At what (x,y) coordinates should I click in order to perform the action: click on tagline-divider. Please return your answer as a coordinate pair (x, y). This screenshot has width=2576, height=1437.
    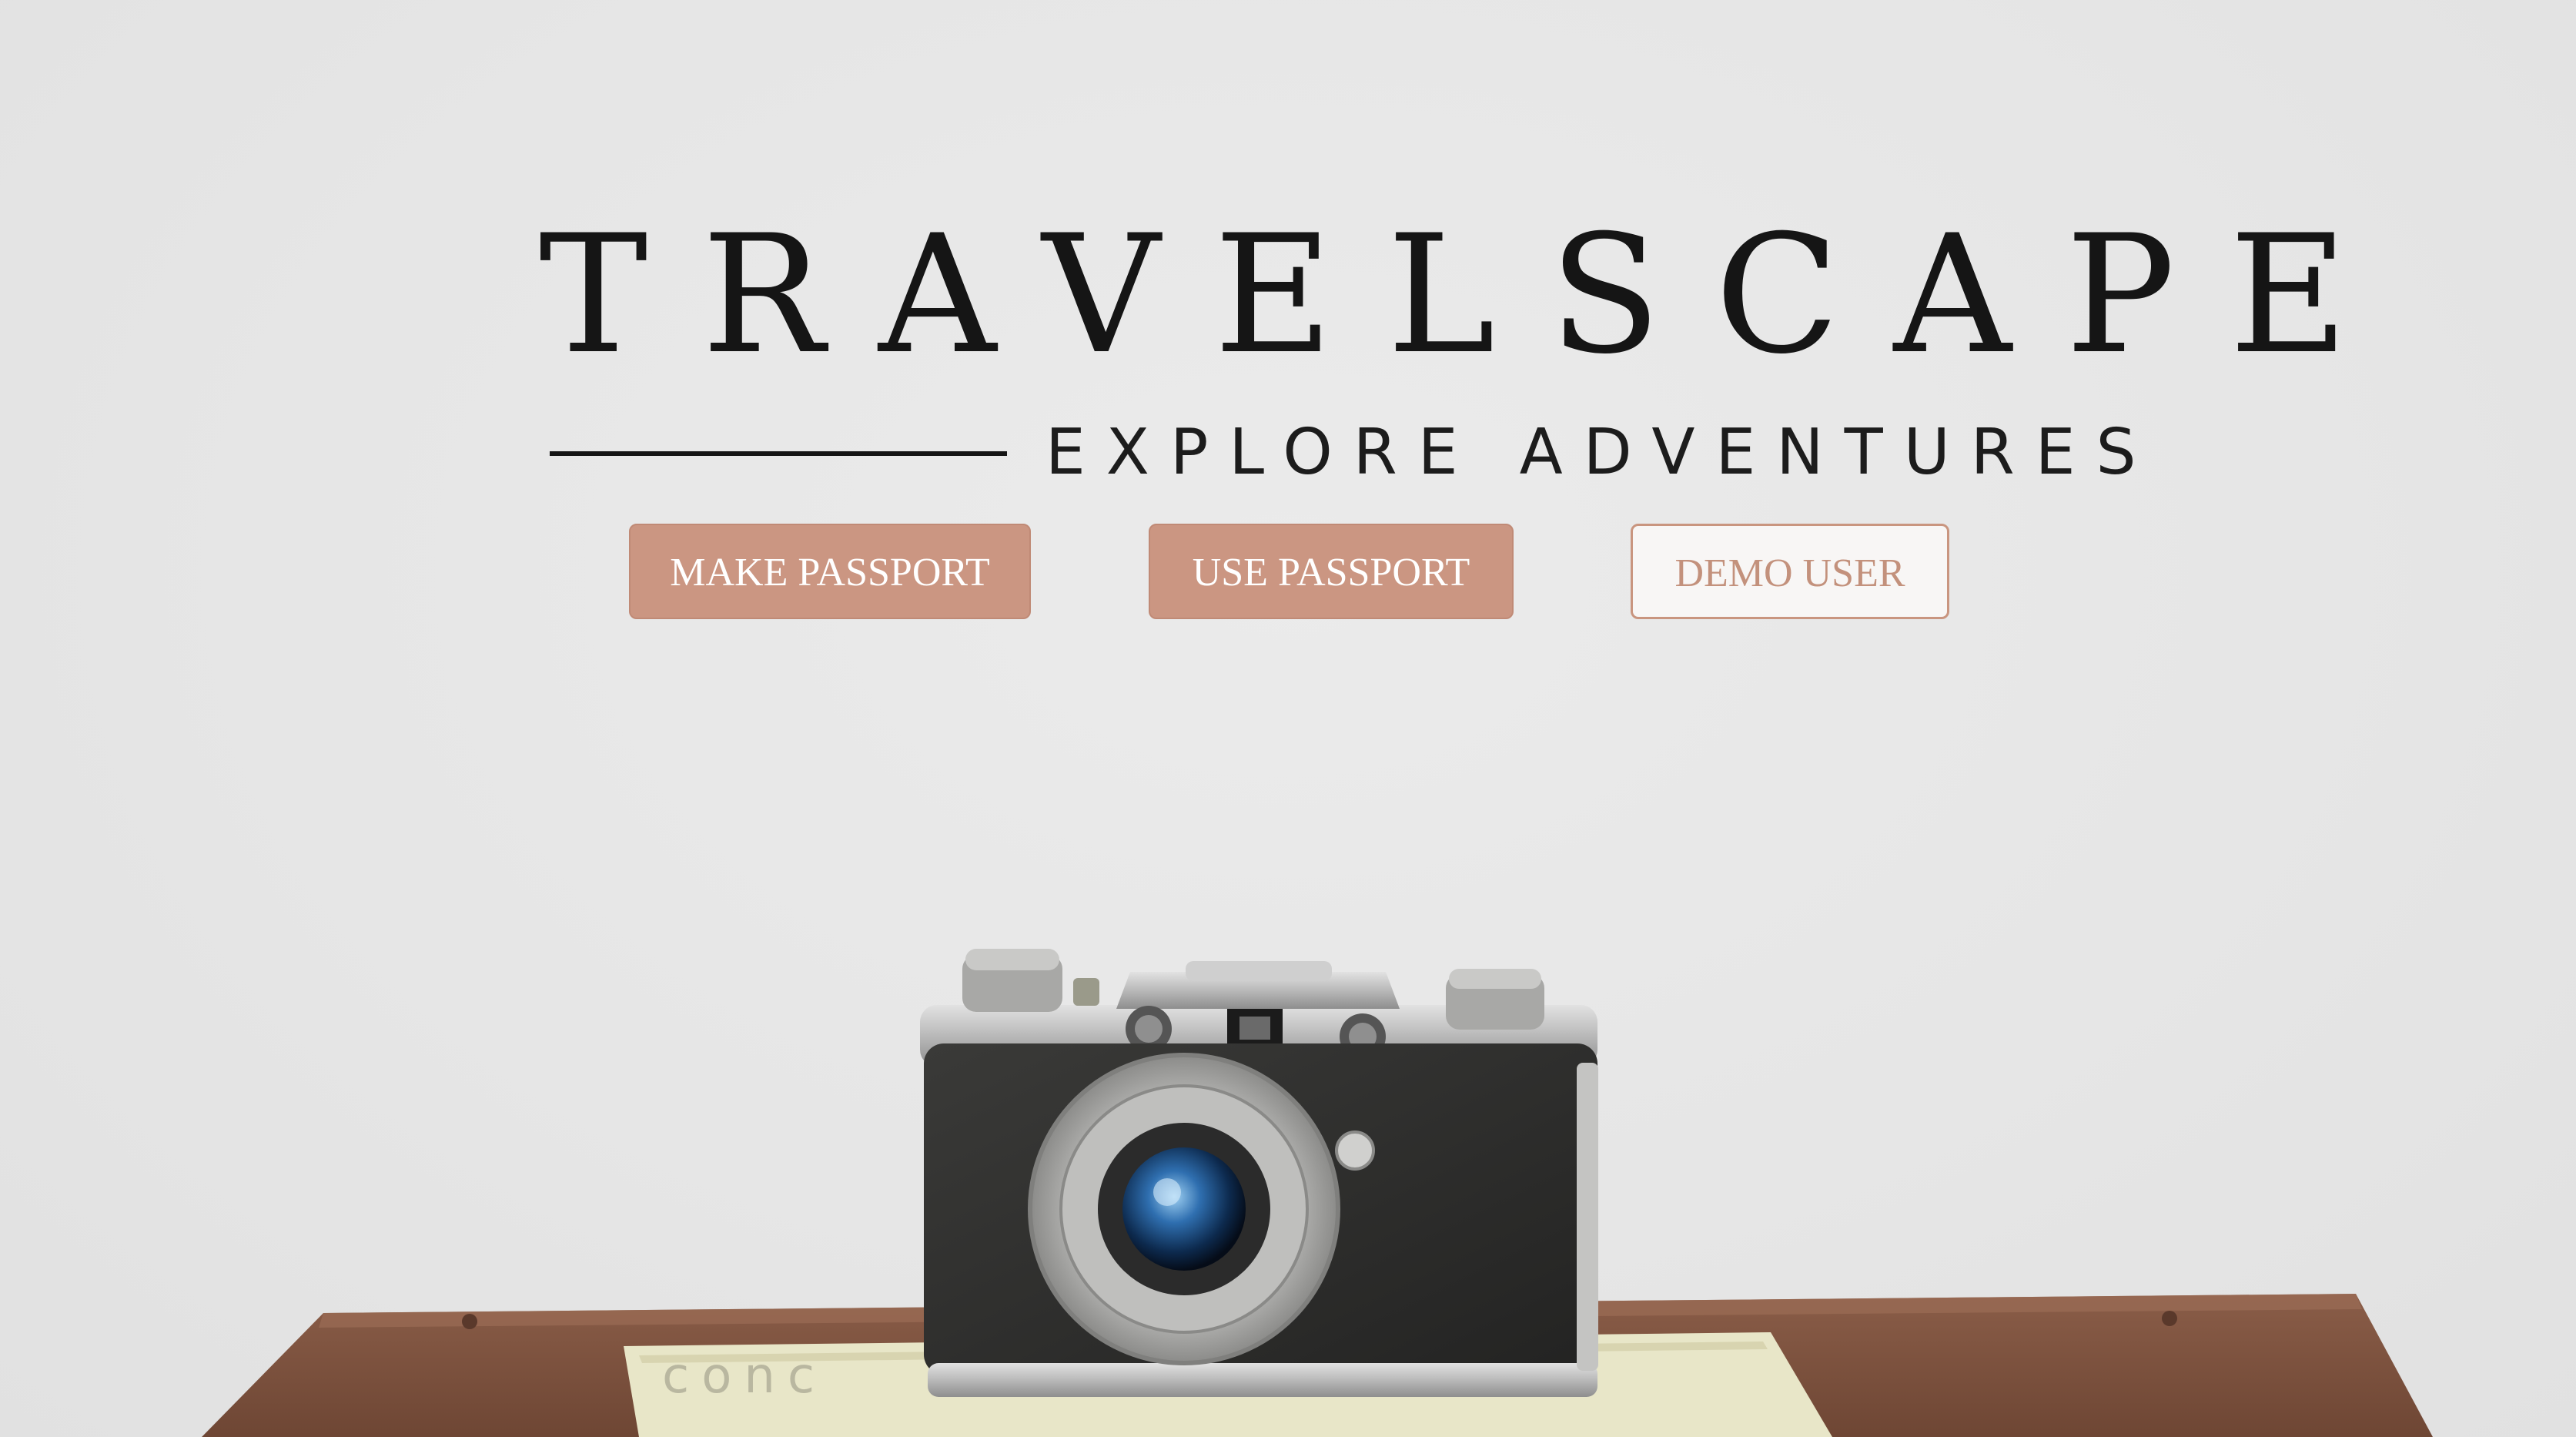
    Looking at the image, I should click on (778, 453).